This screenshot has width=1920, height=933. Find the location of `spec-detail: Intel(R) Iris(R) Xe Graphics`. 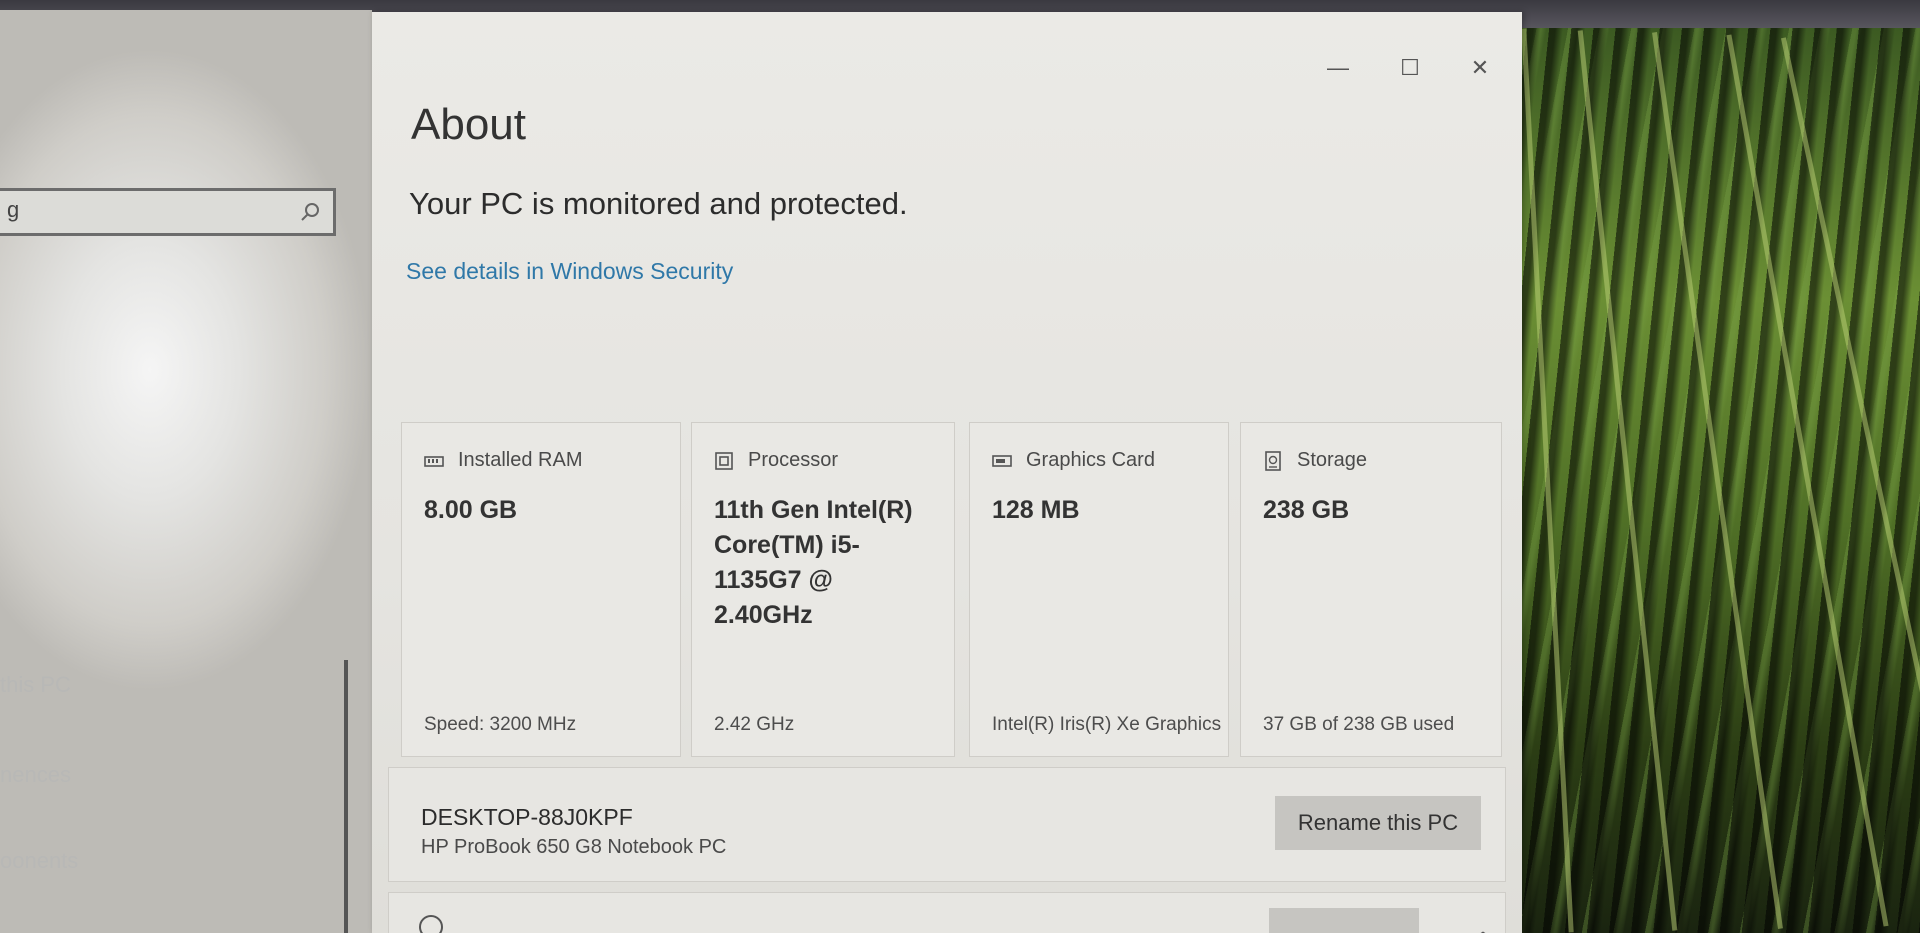

spec-detail: Intel(R) Iris(R) Xe Graphics is located at coordinates (1107, 724).